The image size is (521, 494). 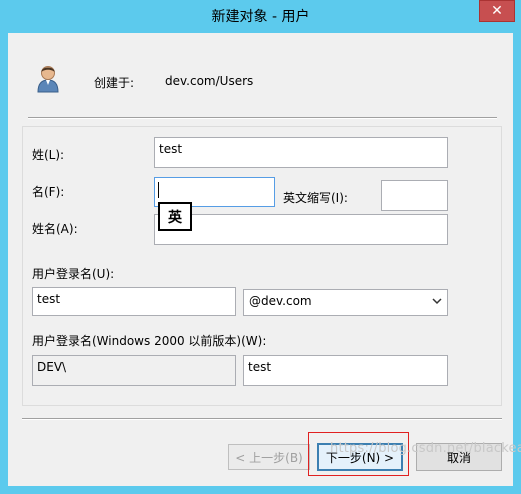 What do you see at coordinates (425, 448) in the screenshot?
I see `watermark: https://blog.csdn.net/blackears` at bounding box center [425, 448].